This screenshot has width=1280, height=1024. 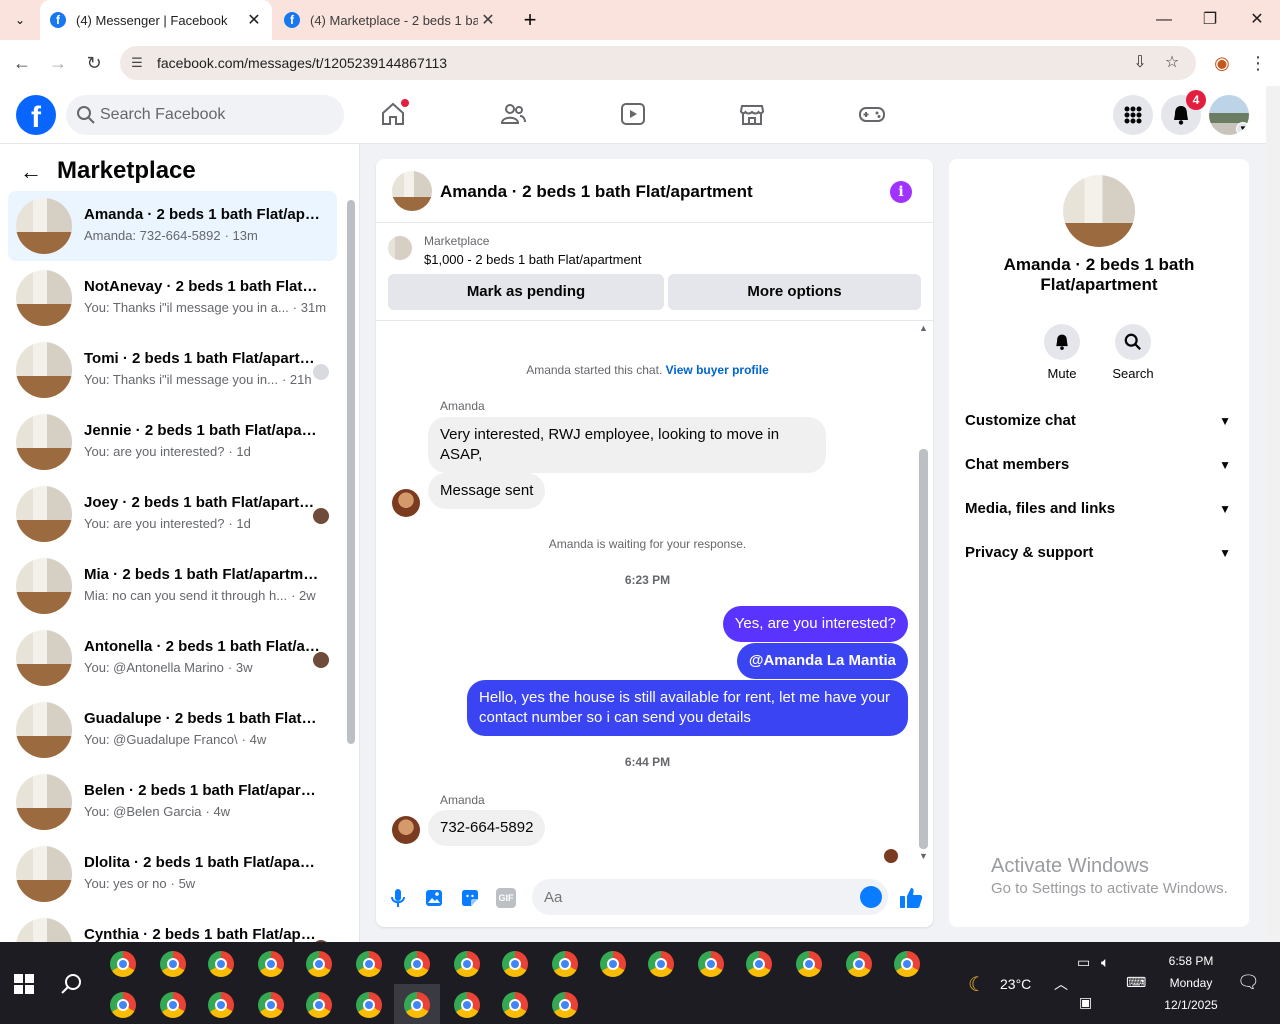 What do you see at coordinates (794, 292) in the screenshot?
I see `more-options-button: More options` at bounding box center [794, 292].